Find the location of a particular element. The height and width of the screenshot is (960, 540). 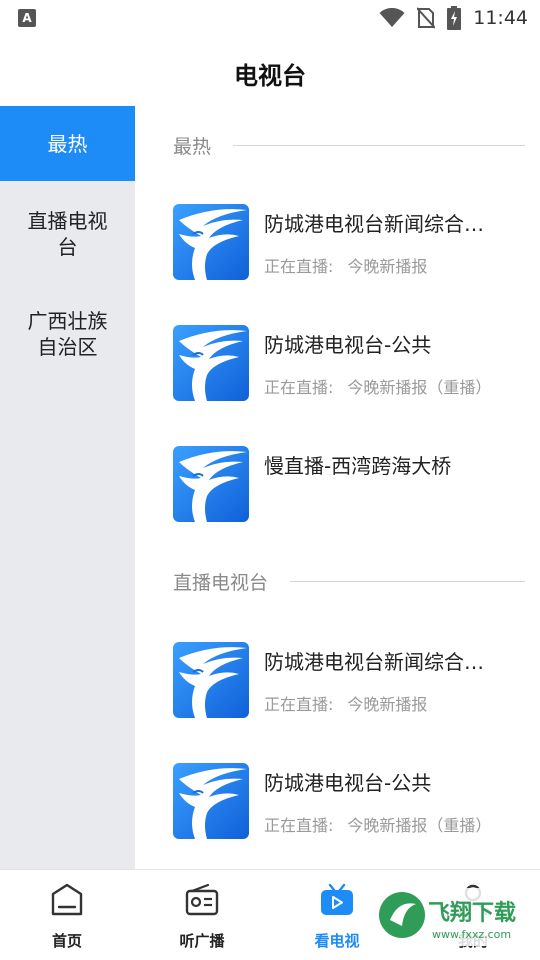

sidebar-item-label: 最热 is located at coordinates (67, 143).